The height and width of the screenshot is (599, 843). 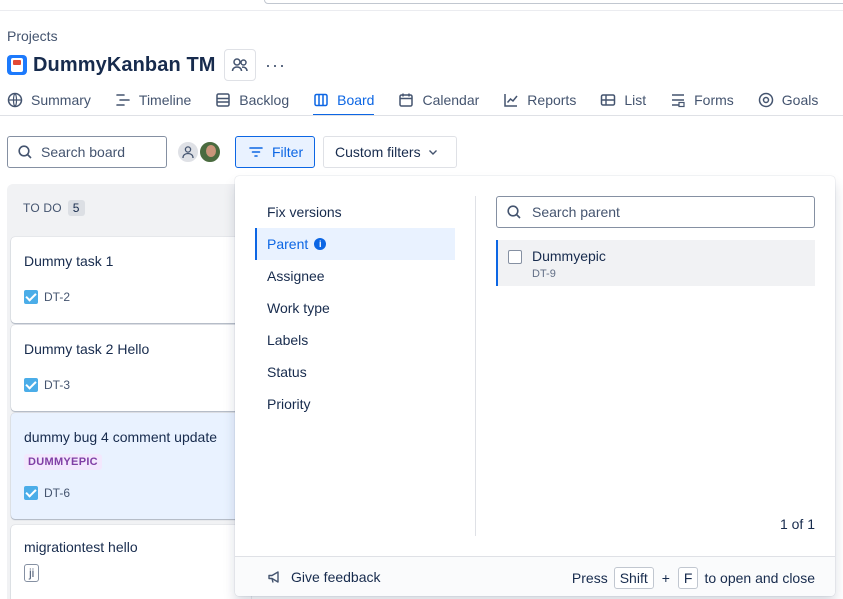 I want to click on menu-item-work-type: Work type, so click(x=355, y=308).